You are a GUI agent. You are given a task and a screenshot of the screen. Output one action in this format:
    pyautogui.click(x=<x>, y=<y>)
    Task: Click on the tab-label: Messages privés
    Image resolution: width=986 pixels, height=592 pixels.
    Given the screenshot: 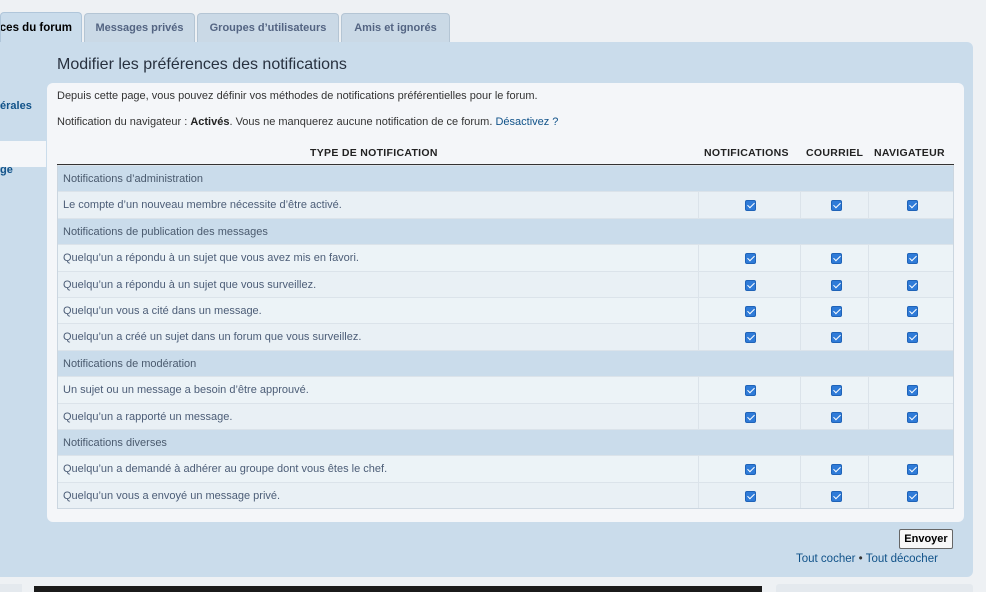 What is the action you would take?
    pyautogui.click(x=139, y=28)
    